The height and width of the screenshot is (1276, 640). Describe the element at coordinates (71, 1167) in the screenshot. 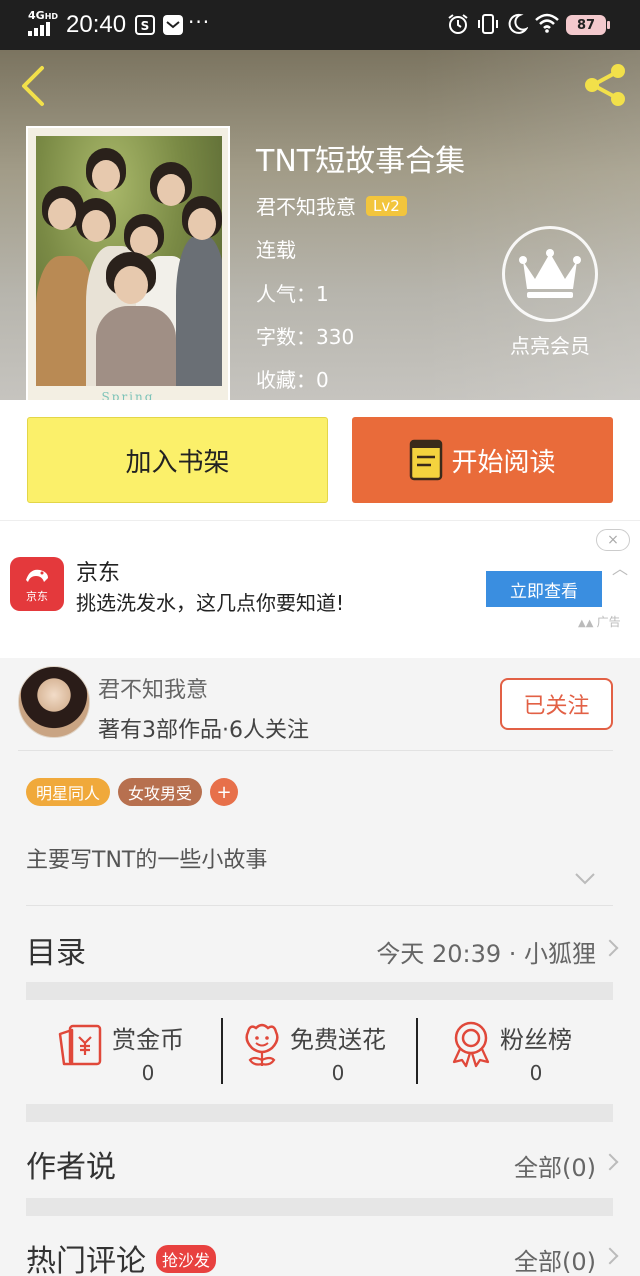

I see `author-says-title: 作者说` at that location.